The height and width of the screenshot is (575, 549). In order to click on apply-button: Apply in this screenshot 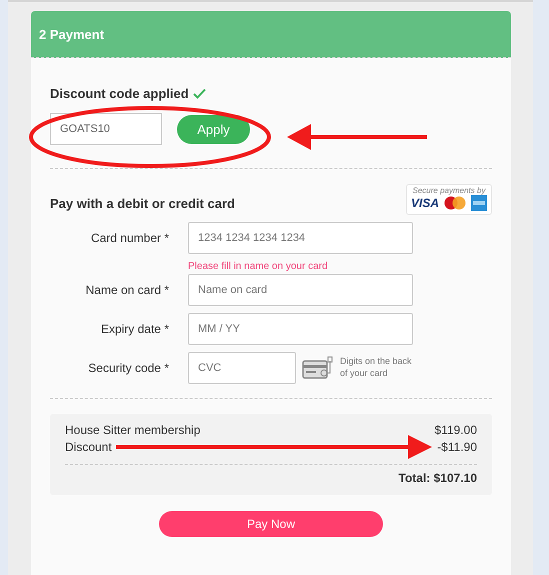, I will do `click(213, 129)`.